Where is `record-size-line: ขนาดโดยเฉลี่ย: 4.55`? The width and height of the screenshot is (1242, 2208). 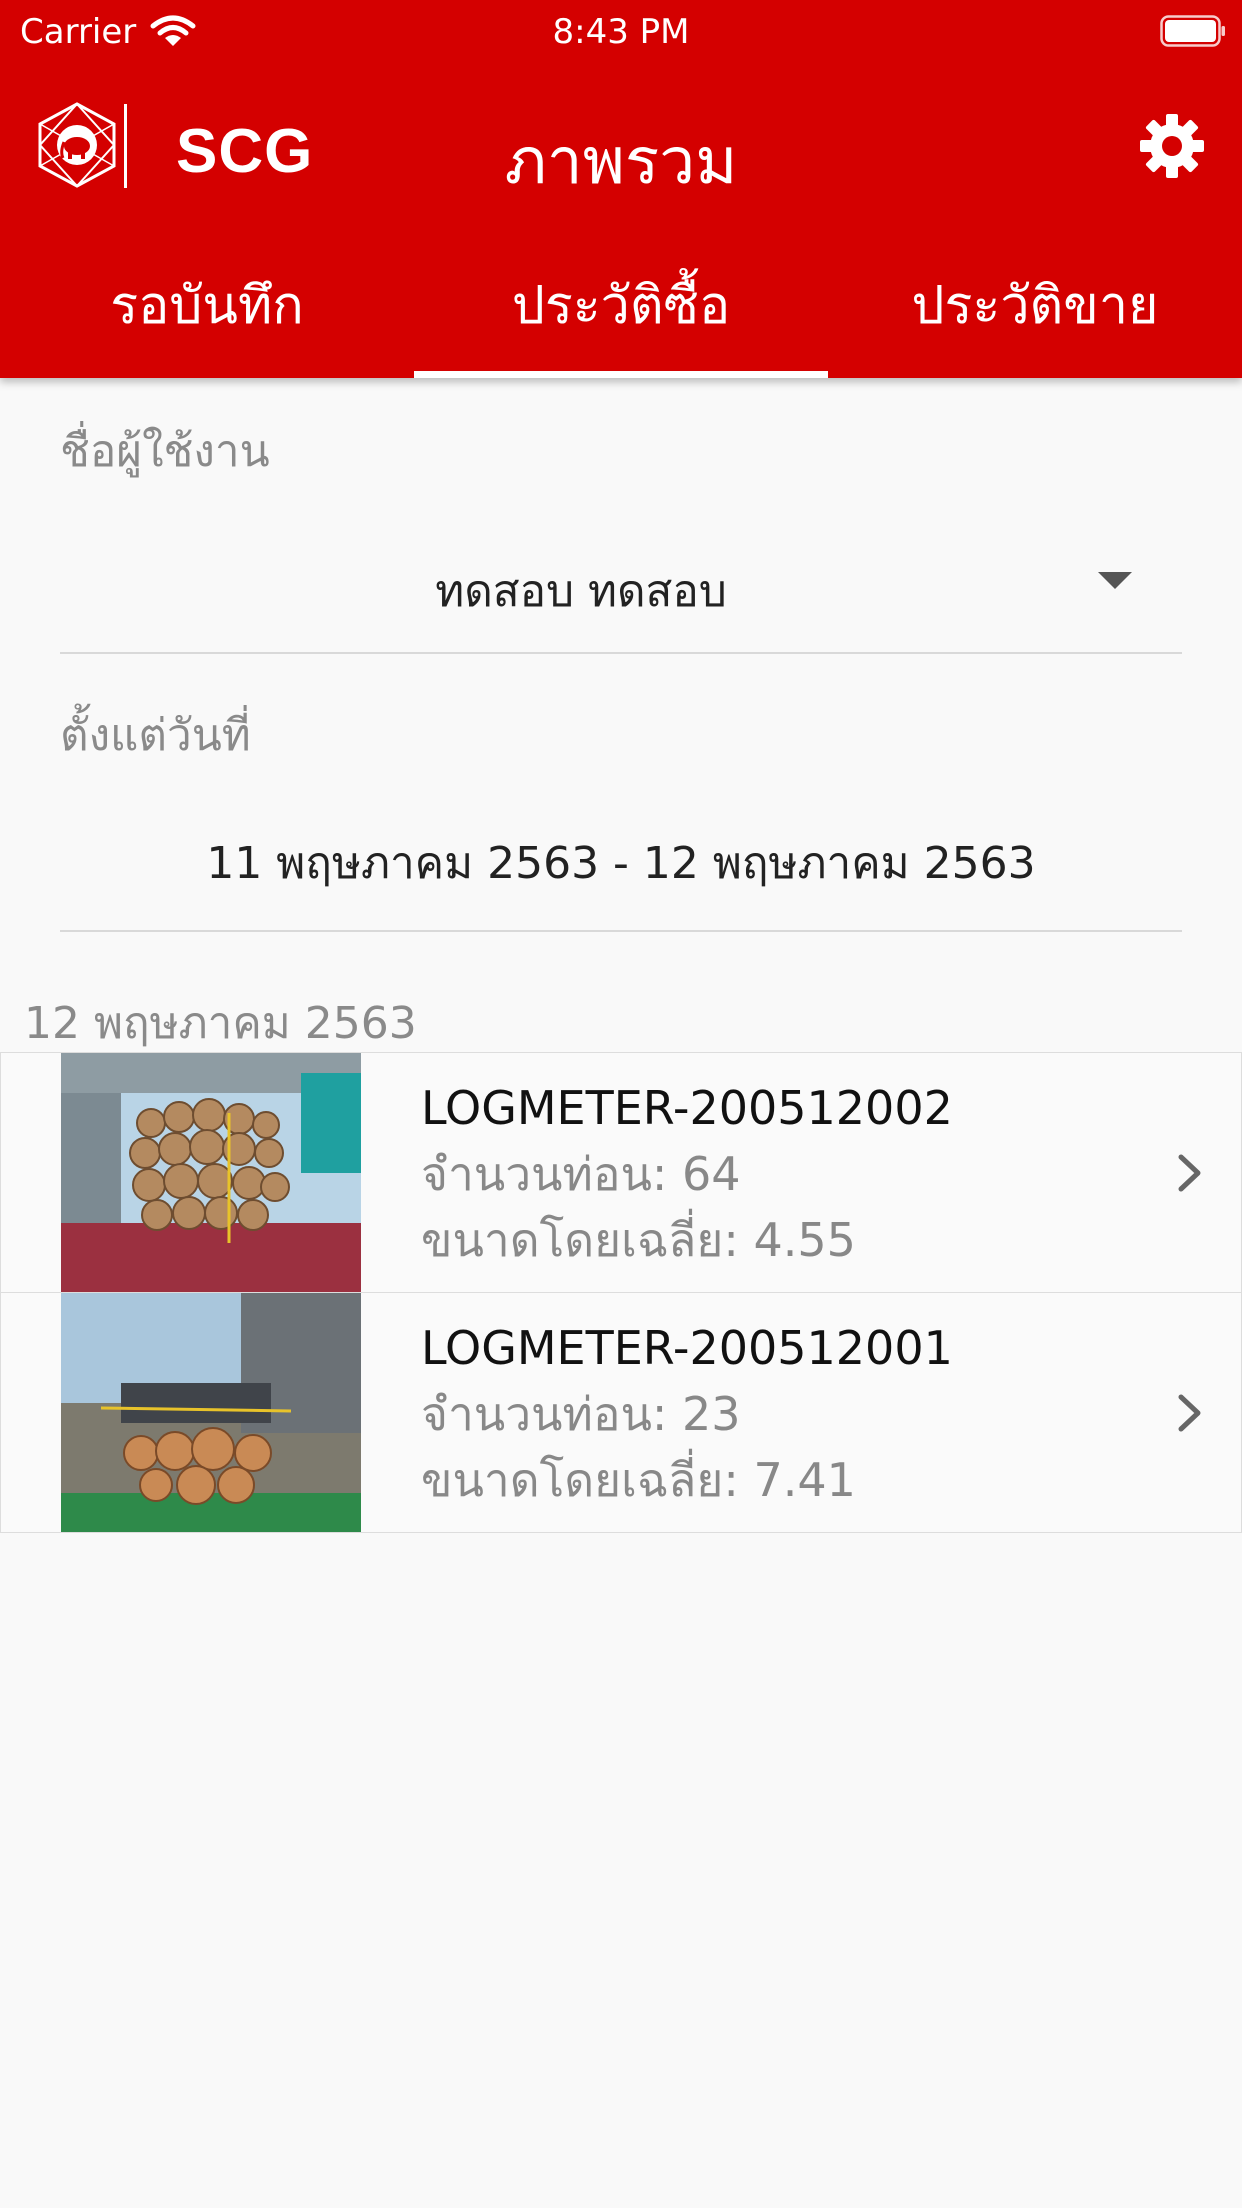
record-size-line: ขนาดโดยเฉลี่ย: 4.55 is located at coordinates (687, 1240).